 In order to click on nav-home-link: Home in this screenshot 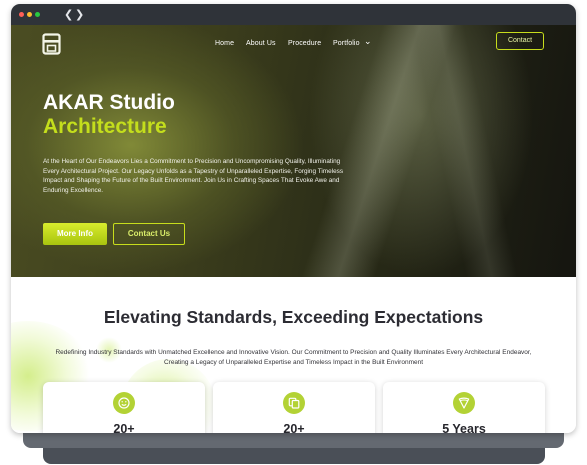, I will do `click(224, 43)`.